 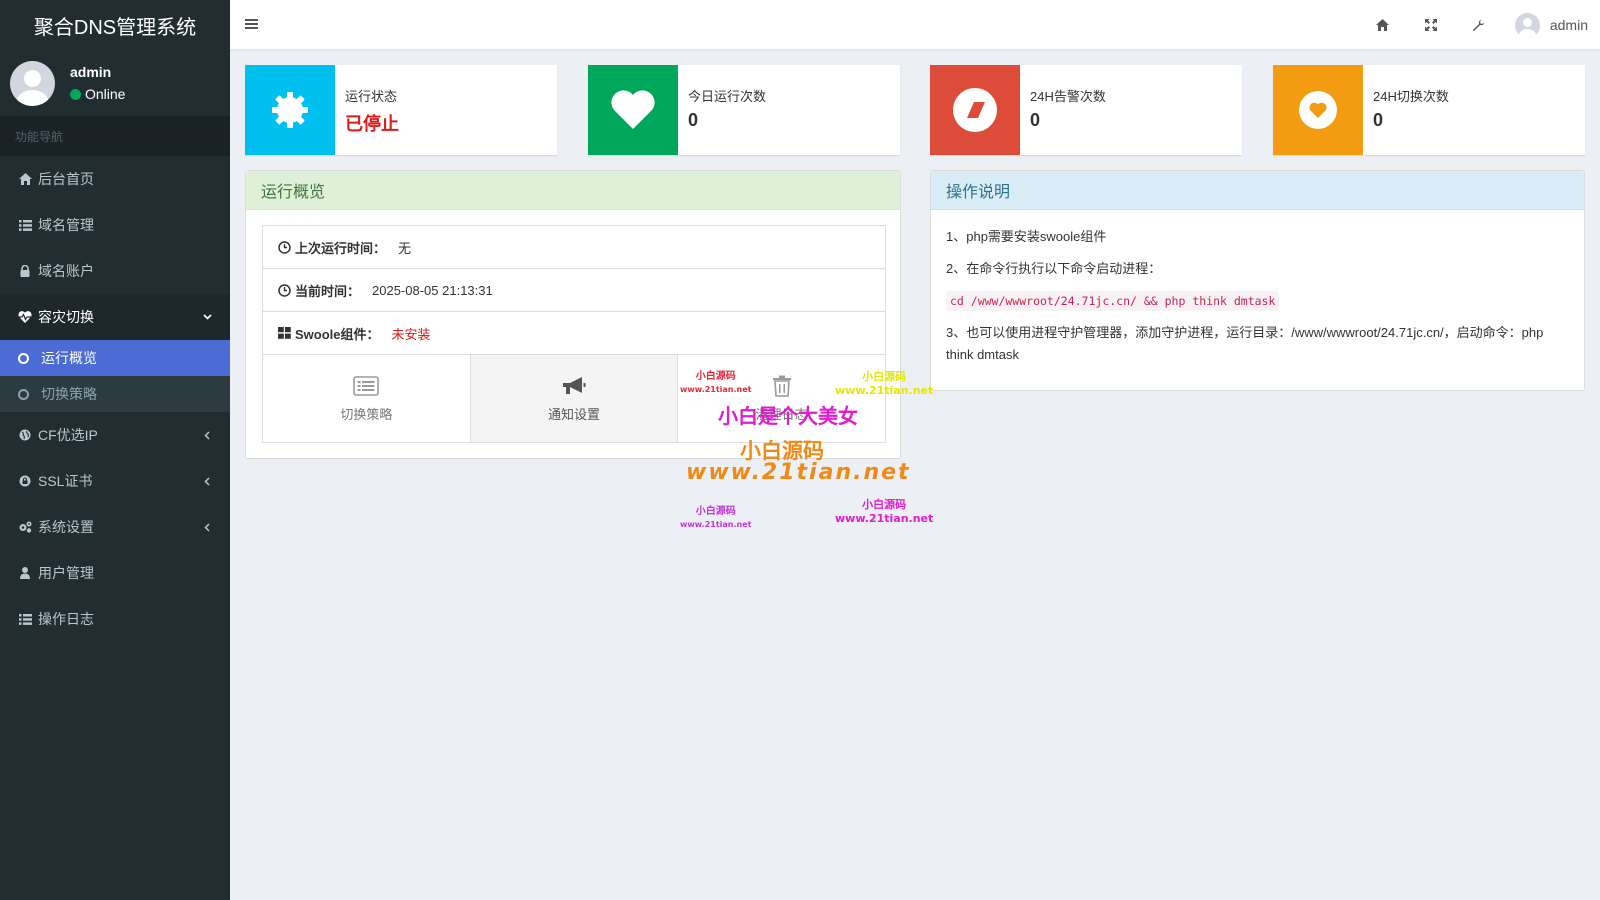 What do you see at coordinates (69, 358) in the screenshot?
I see `sidebar-subitem-label: 运行概览` at bounding box center [69, 358].